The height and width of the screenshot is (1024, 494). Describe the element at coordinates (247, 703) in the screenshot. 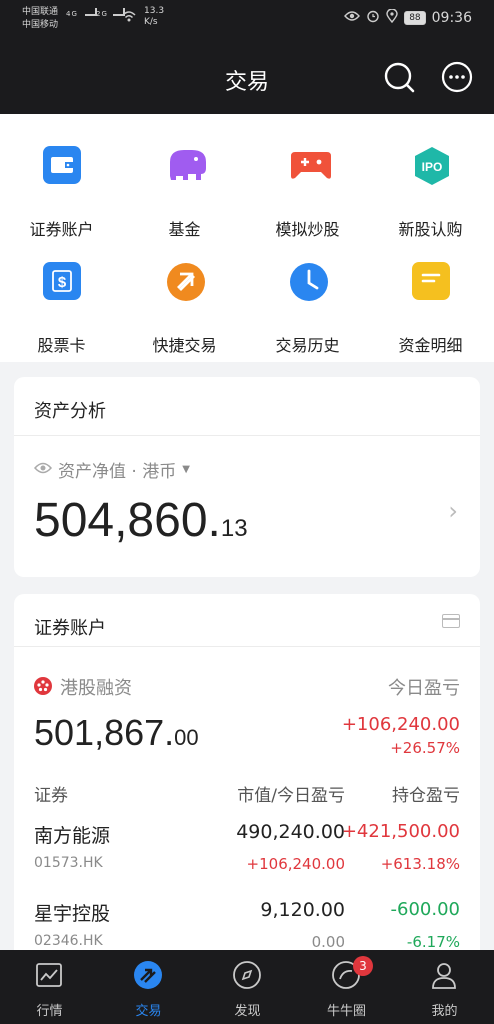

I see `account-row: 港股融资 今日盈亏 501,867.00 +106,240.00 +26.57%` at that location.